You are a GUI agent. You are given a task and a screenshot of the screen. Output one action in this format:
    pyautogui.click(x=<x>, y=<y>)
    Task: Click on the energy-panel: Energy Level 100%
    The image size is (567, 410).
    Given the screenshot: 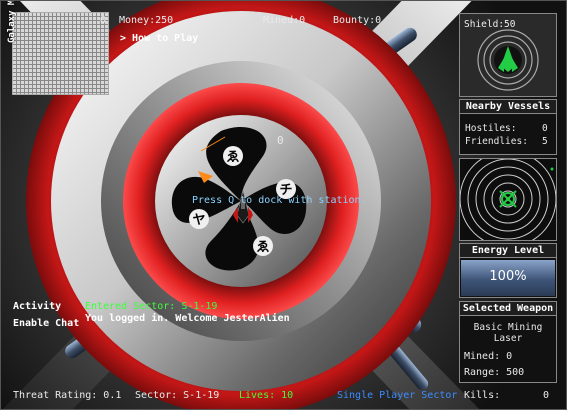 What is the action you would take?
    pyautogui.click(x=508, y=270)
    